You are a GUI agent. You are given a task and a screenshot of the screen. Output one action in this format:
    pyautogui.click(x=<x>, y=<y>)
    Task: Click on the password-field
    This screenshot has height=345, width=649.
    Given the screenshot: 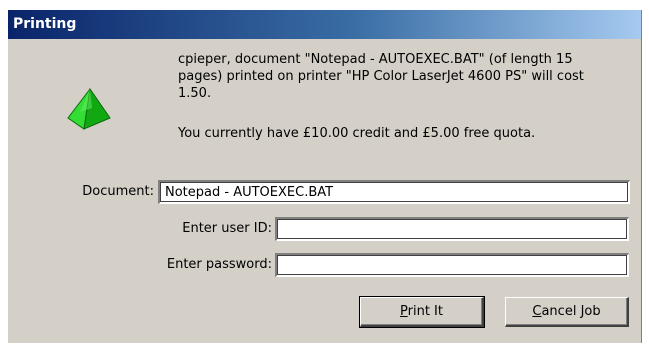 What is the action you would take?
    pyautogui.click(x=452, y=265)
    